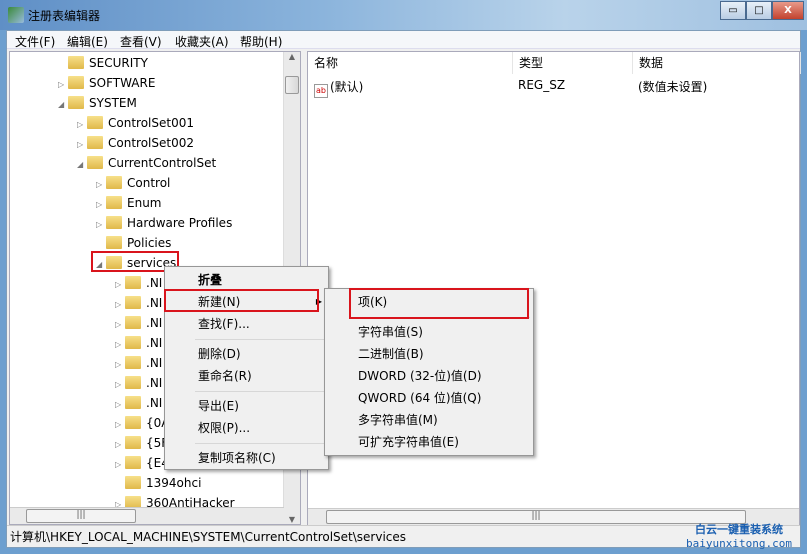 Image resolution: width=807 pixels, height=554 pixels. What do you see at coordinates (739, 536) in the screenshot?
I see `watermark-logo: 白云一键重装系统 baiyunxitong.com` at bounding box center [739, 536].